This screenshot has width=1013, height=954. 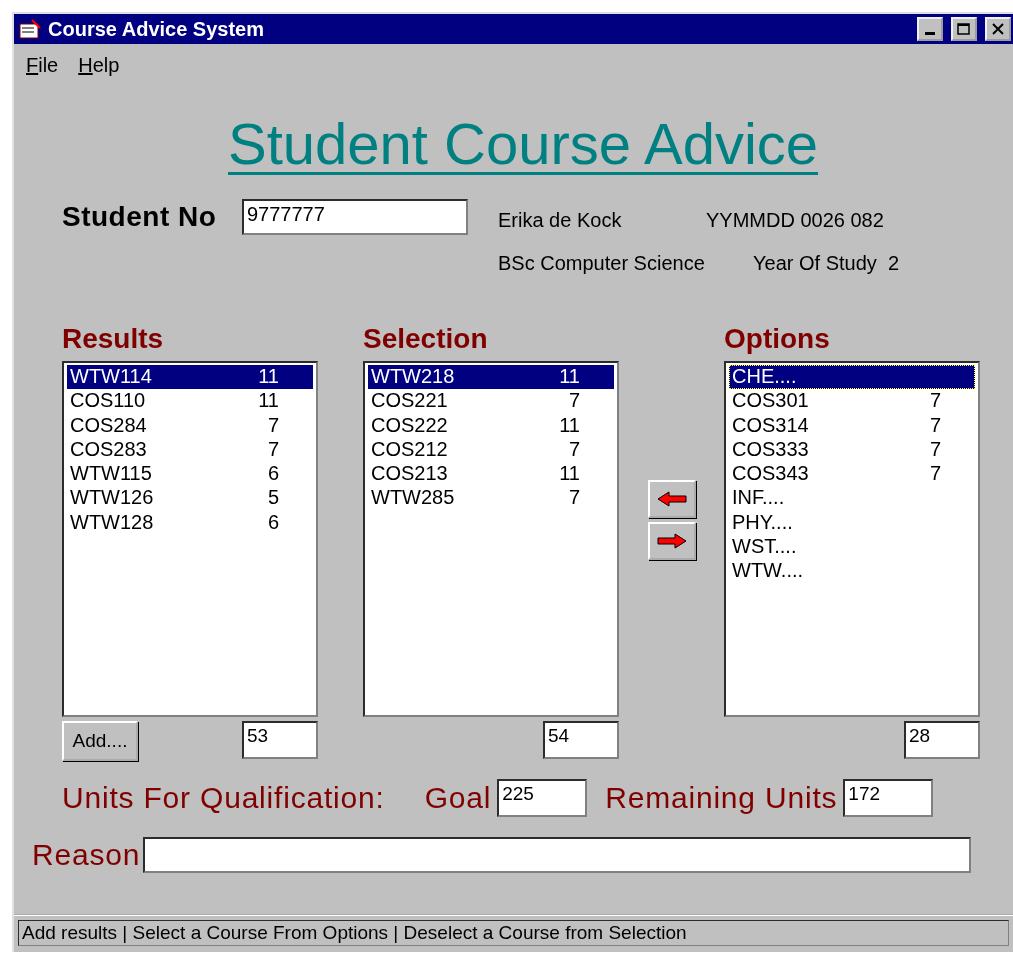 I want to click on degree-text: BSc Computer Science, so click(x=602, y=263).